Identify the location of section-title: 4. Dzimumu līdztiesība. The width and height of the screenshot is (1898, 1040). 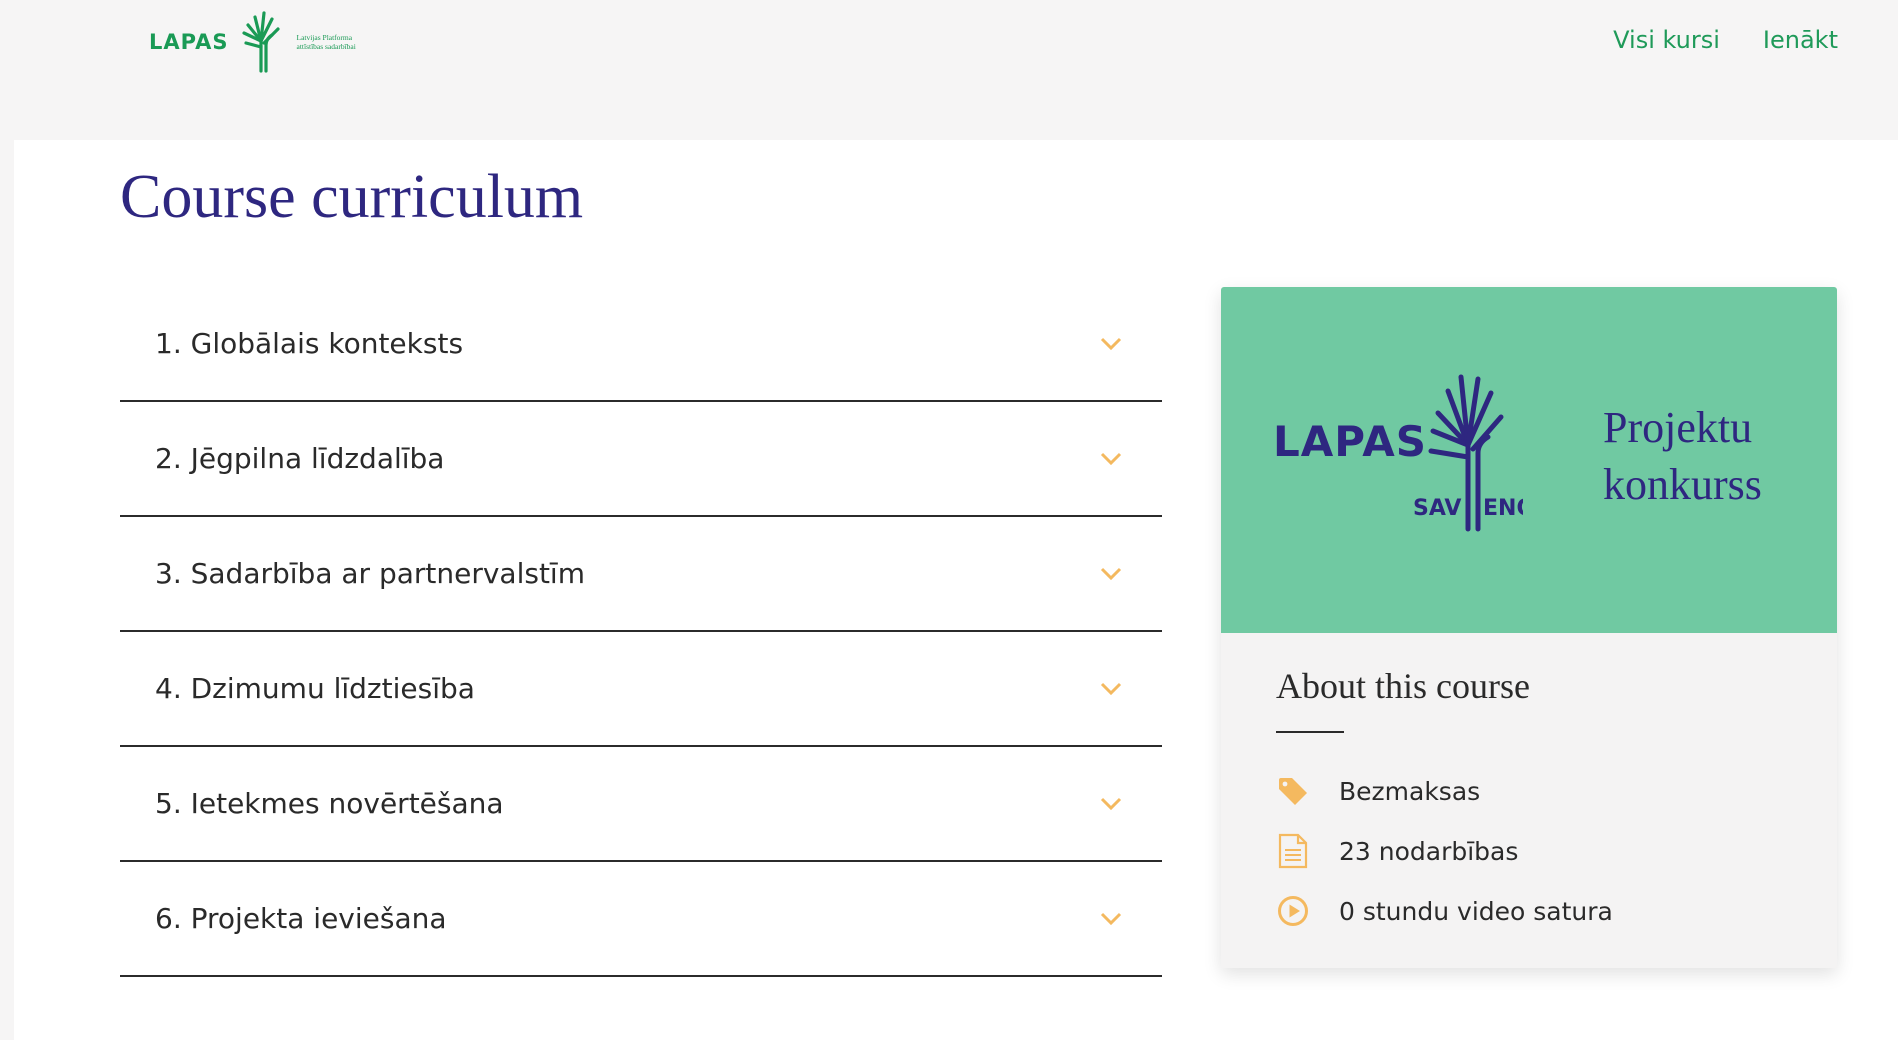
(315, 688).